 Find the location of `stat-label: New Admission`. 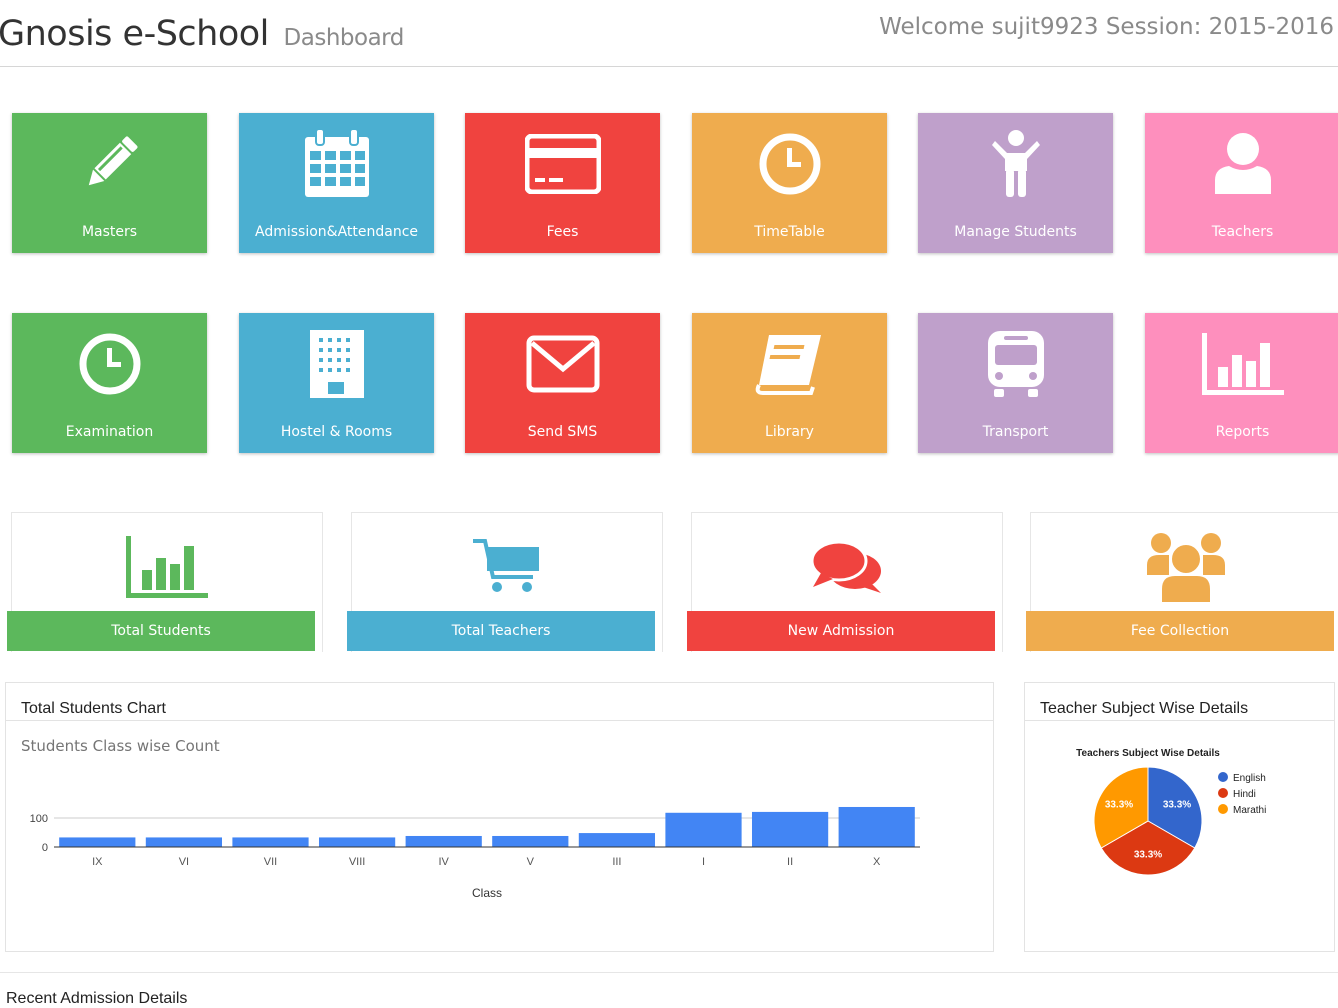

stat-label: New Admission is located at coordinates (841, 631).